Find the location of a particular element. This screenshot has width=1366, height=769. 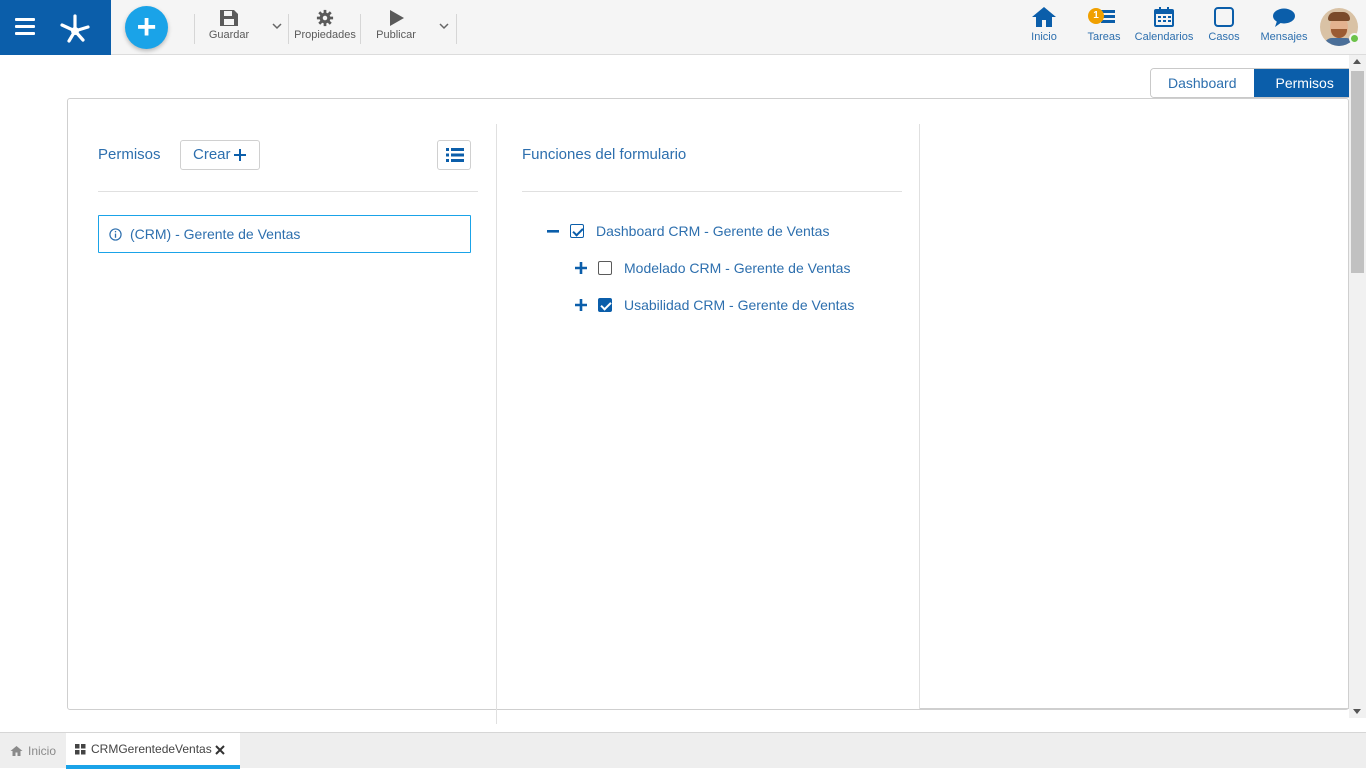

calendar-icon is located at coordinates (1164, 17).